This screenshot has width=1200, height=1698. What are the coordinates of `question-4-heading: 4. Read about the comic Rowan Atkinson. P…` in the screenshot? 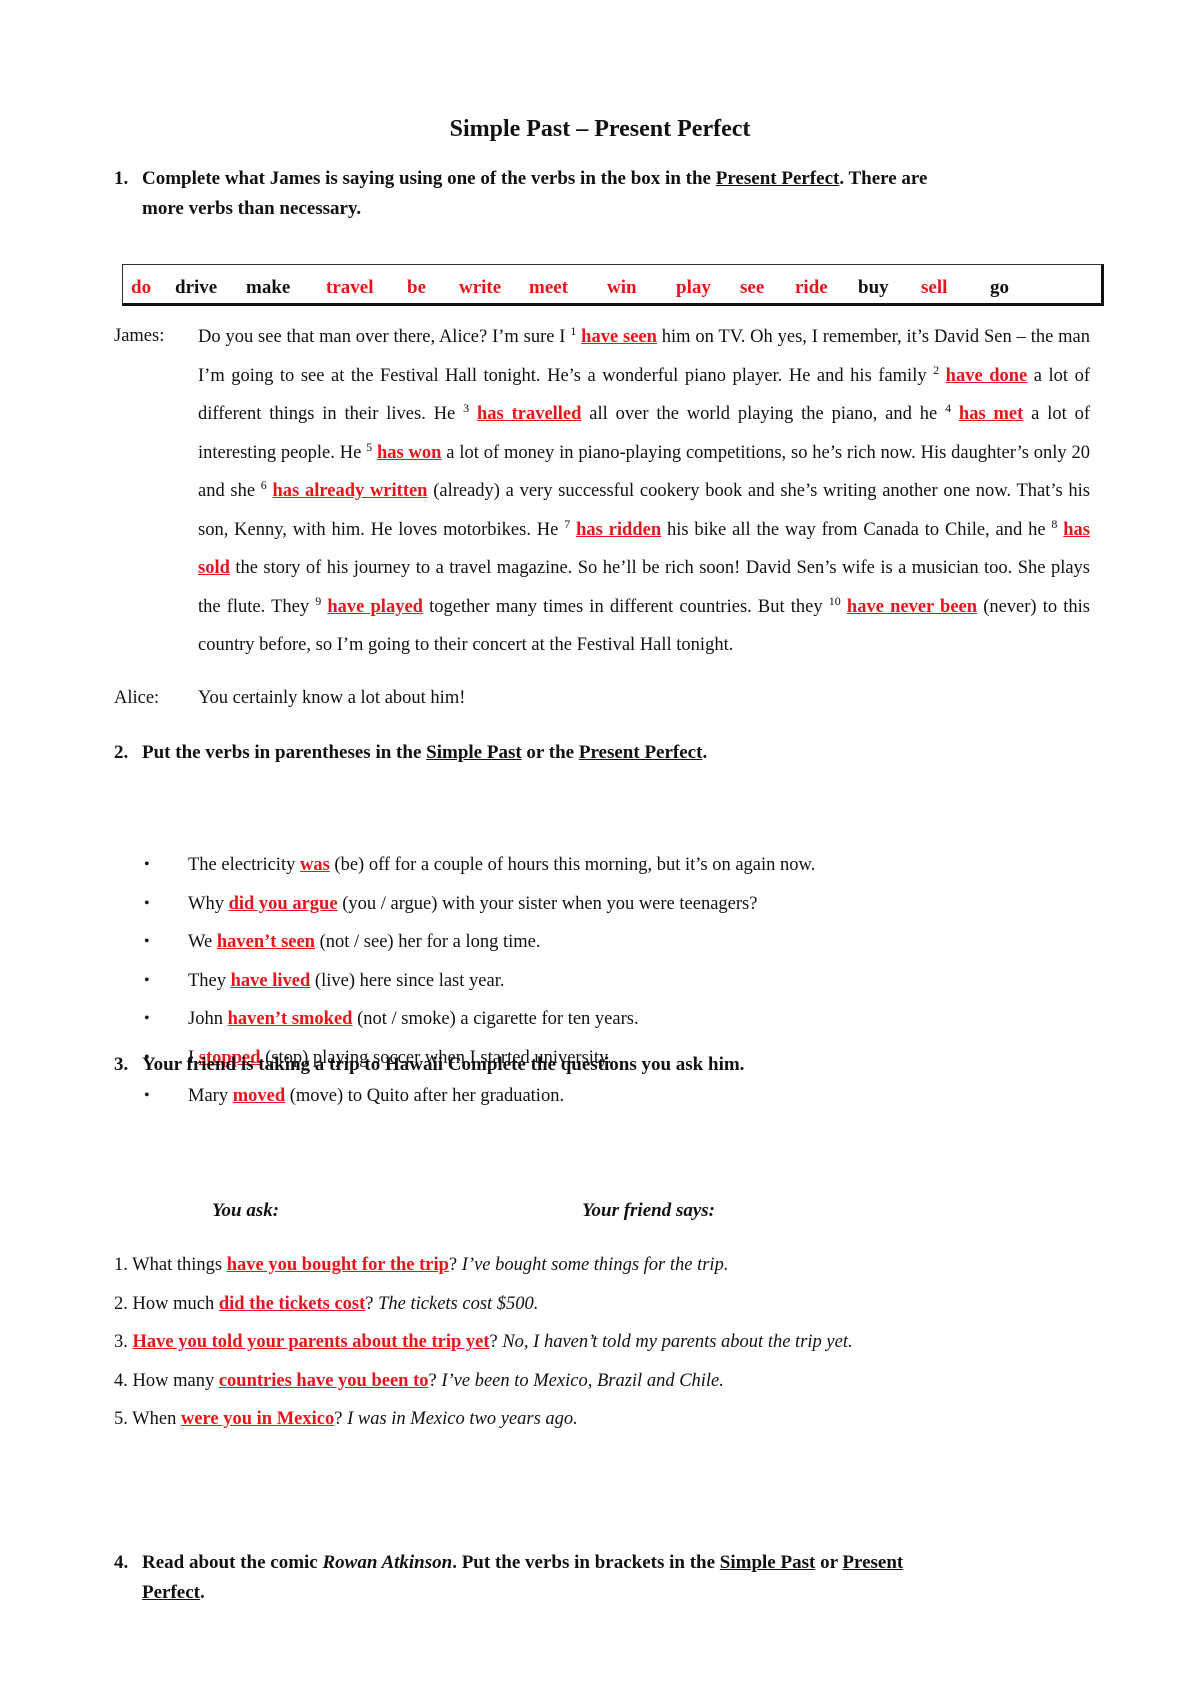 It's located at (509, 1577).